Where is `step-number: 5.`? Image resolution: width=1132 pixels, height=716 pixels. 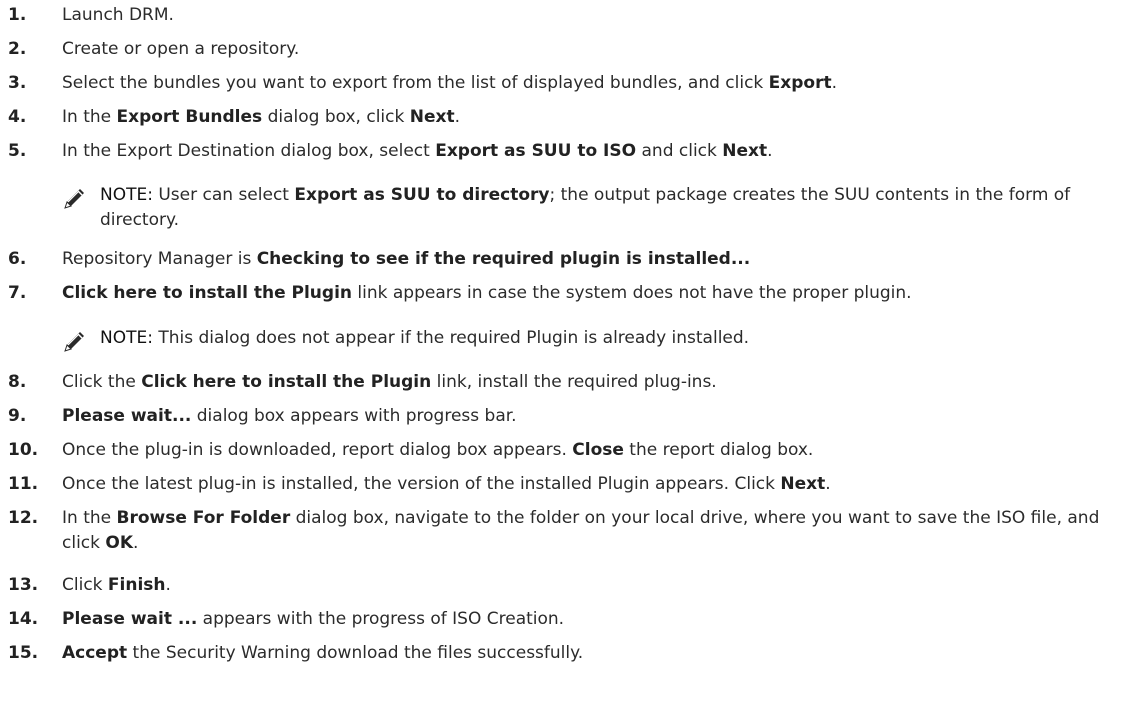
step-number: 5. is located at coordinates (17, 151).